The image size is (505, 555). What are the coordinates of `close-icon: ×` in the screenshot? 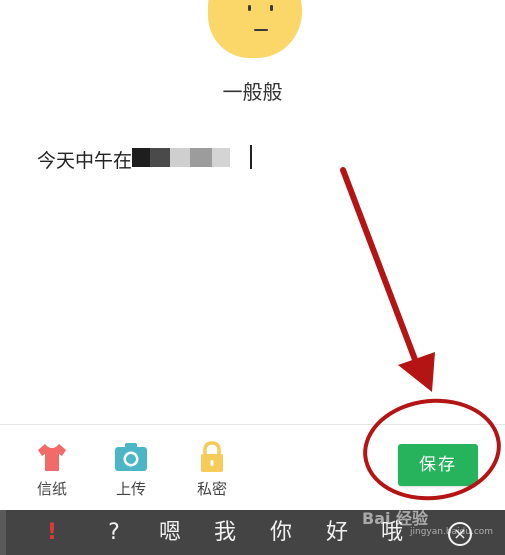 It's located at (460, 534).